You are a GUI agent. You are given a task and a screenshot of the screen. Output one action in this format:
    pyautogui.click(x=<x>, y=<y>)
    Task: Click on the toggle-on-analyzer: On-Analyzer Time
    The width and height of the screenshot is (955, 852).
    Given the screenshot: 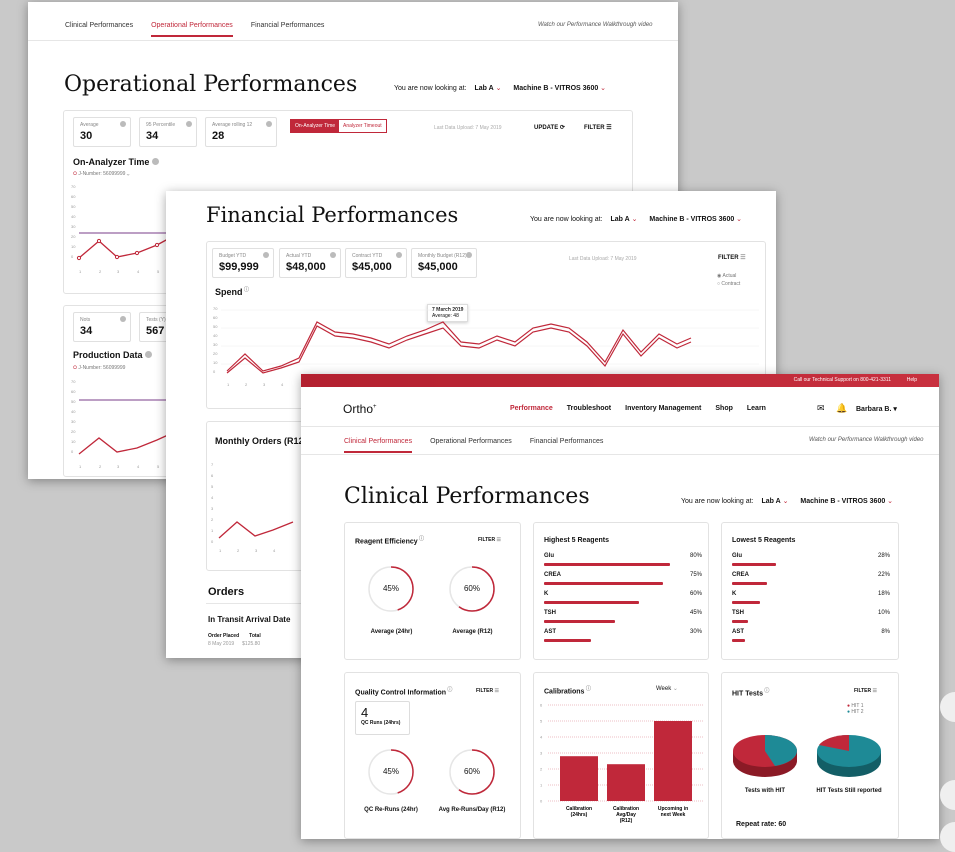 What is the action you would take?
    pyautogui.click(x=315, y=126)
    